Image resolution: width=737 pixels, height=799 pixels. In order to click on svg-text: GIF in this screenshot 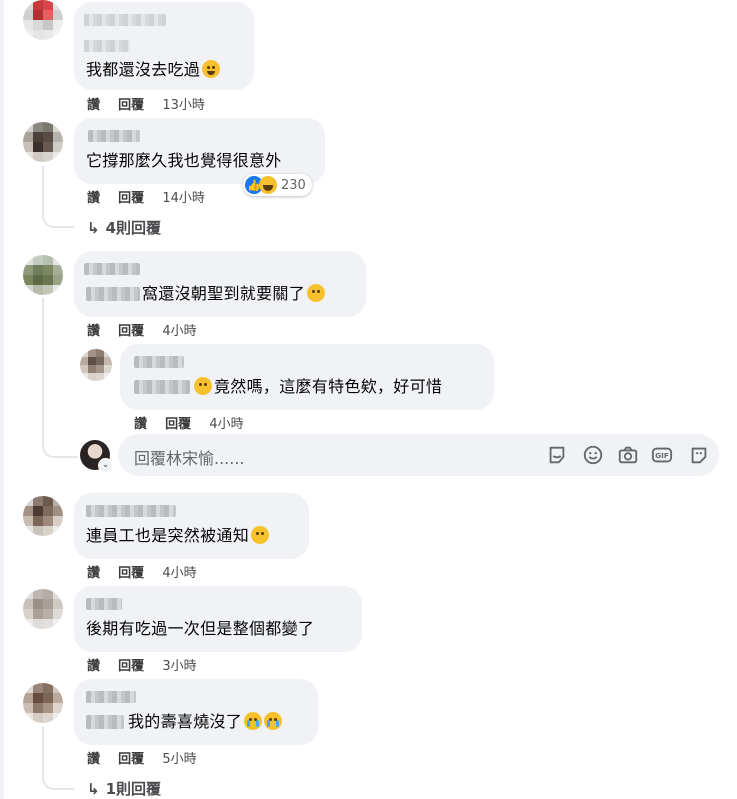, I will do `click(662, 455)`.